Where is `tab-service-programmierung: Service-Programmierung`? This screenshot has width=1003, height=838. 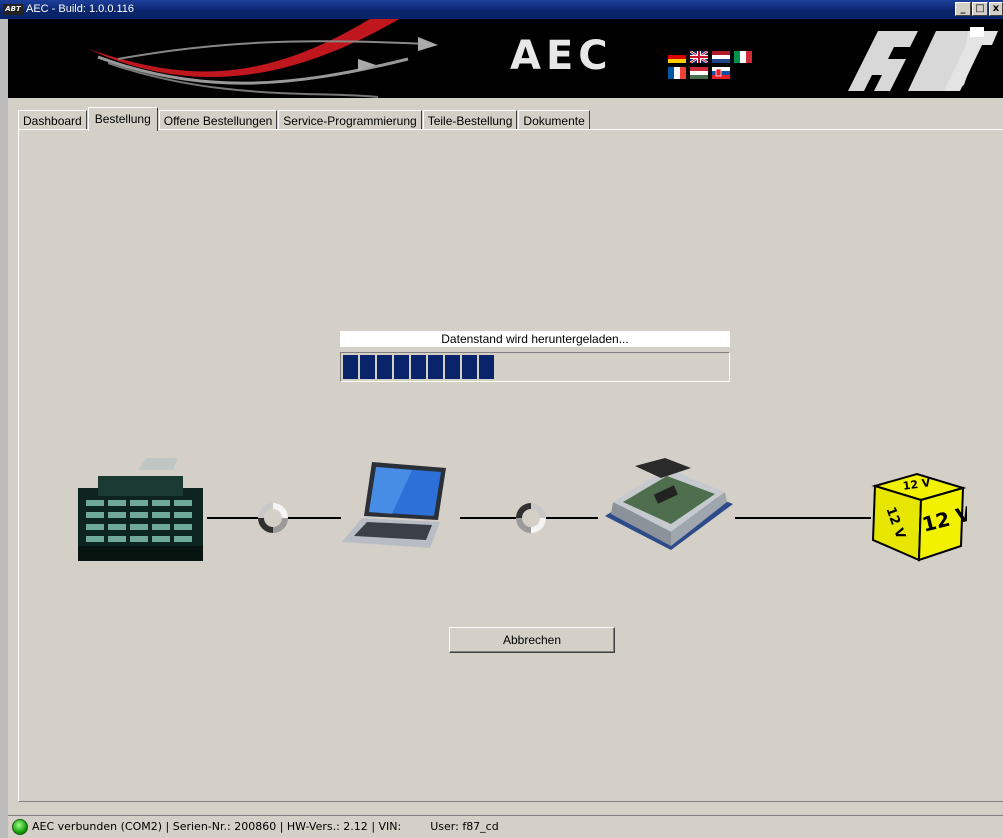 tab-service-programmierung: Service-Programmierung is located at coordinates (350, 120).